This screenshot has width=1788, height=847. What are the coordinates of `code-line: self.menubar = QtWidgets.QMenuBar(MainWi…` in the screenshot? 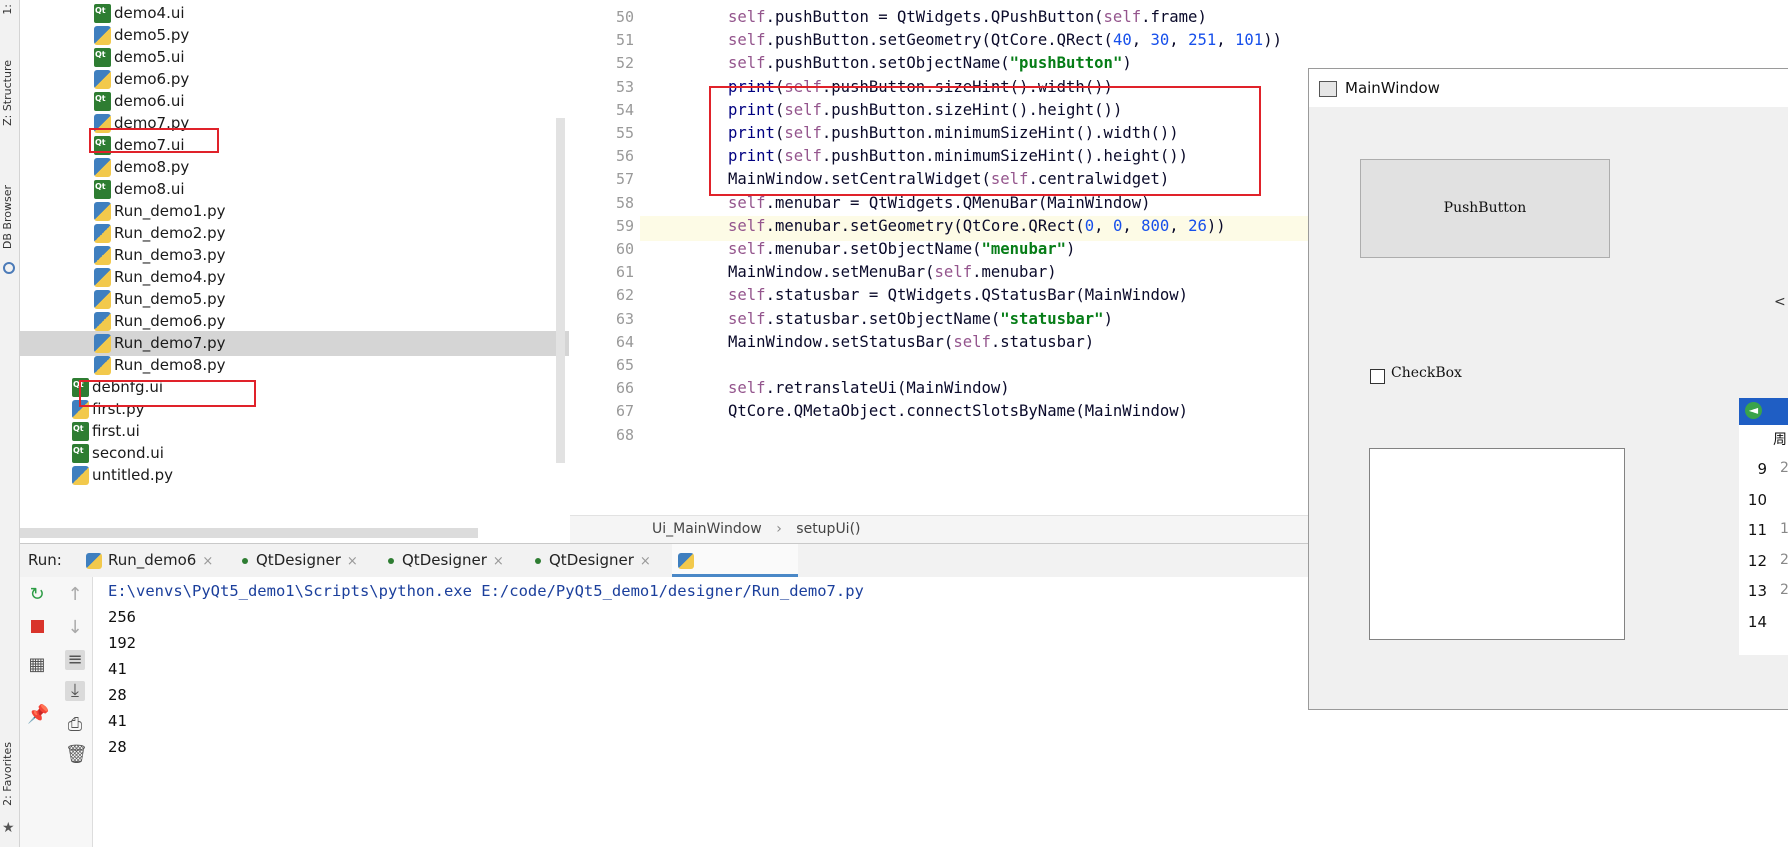 It's located at (939, 203).